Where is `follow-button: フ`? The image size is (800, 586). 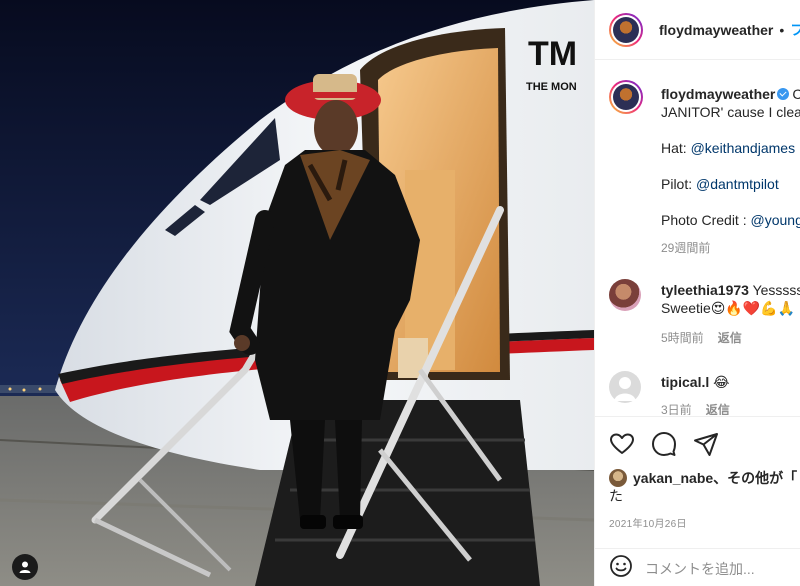
follow-button: フ is located at coordinates (795, 30).